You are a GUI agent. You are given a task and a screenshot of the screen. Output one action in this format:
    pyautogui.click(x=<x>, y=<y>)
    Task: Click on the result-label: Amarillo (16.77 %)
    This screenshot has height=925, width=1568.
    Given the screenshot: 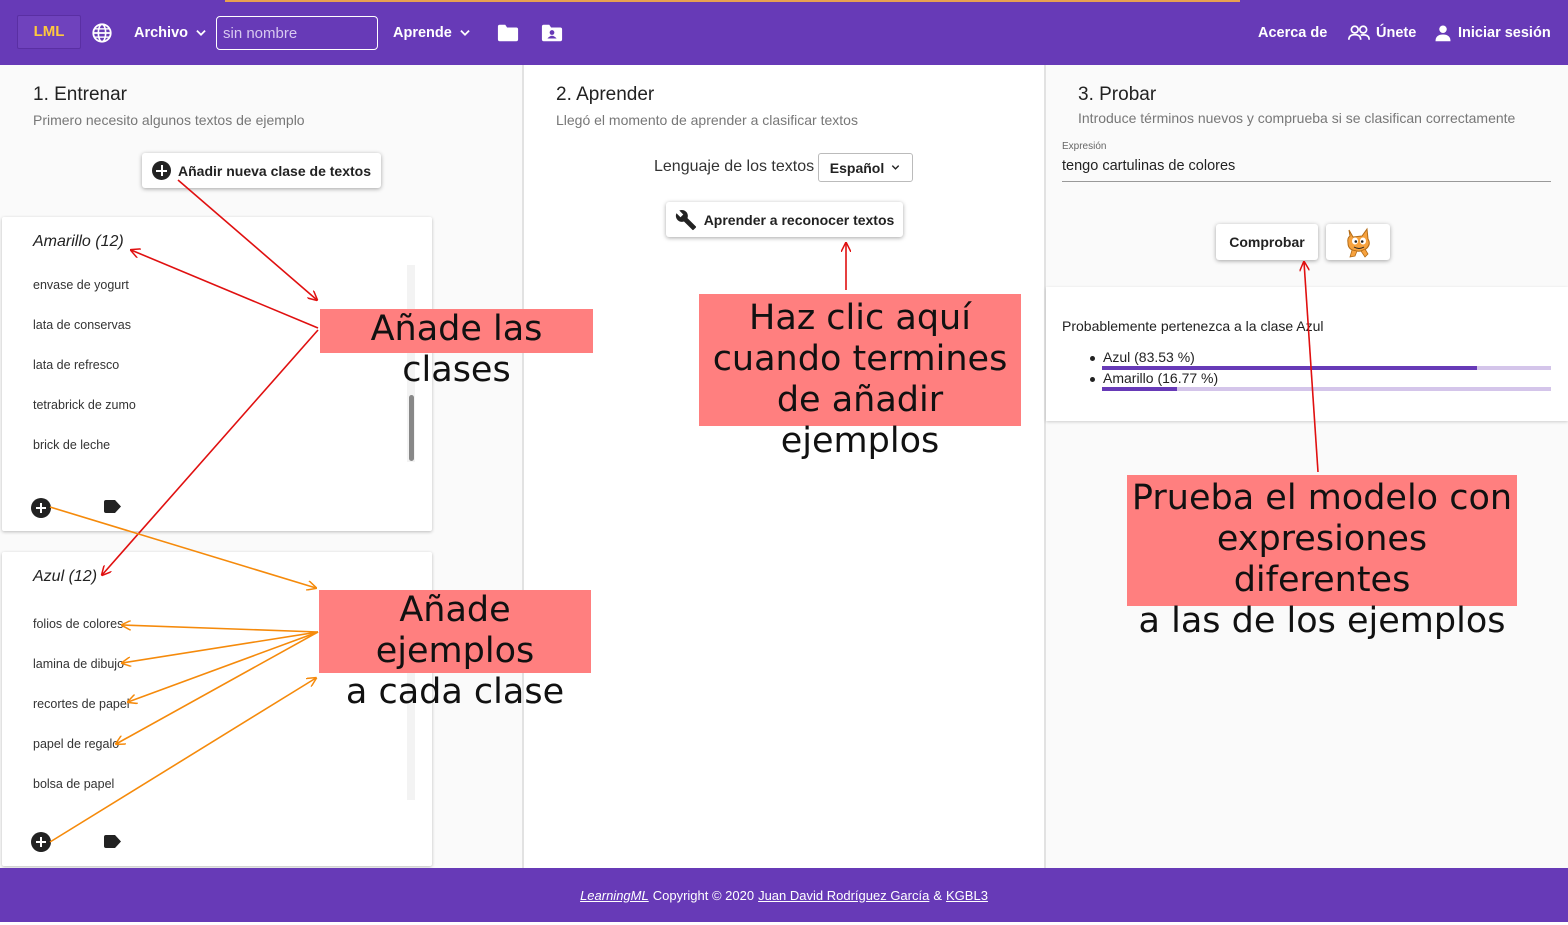 What is the action you would take?
    pyautogui.click(x=1161, y=378)
    